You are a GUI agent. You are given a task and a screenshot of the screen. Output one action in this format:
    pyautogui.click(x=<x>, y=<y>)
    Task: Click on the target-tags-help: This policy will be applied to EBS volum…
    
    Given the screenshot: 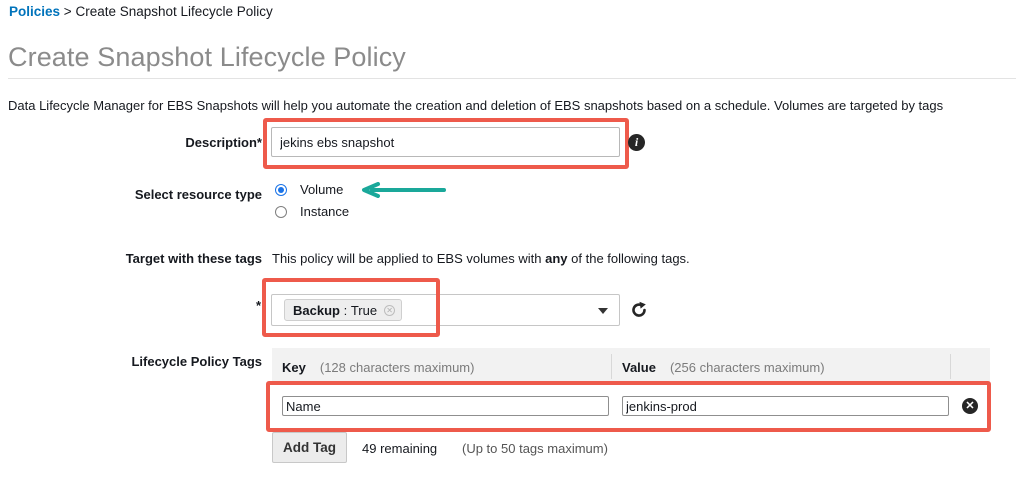 What is the action you would take?
    pyautogui.click(x=481, y=258)
    